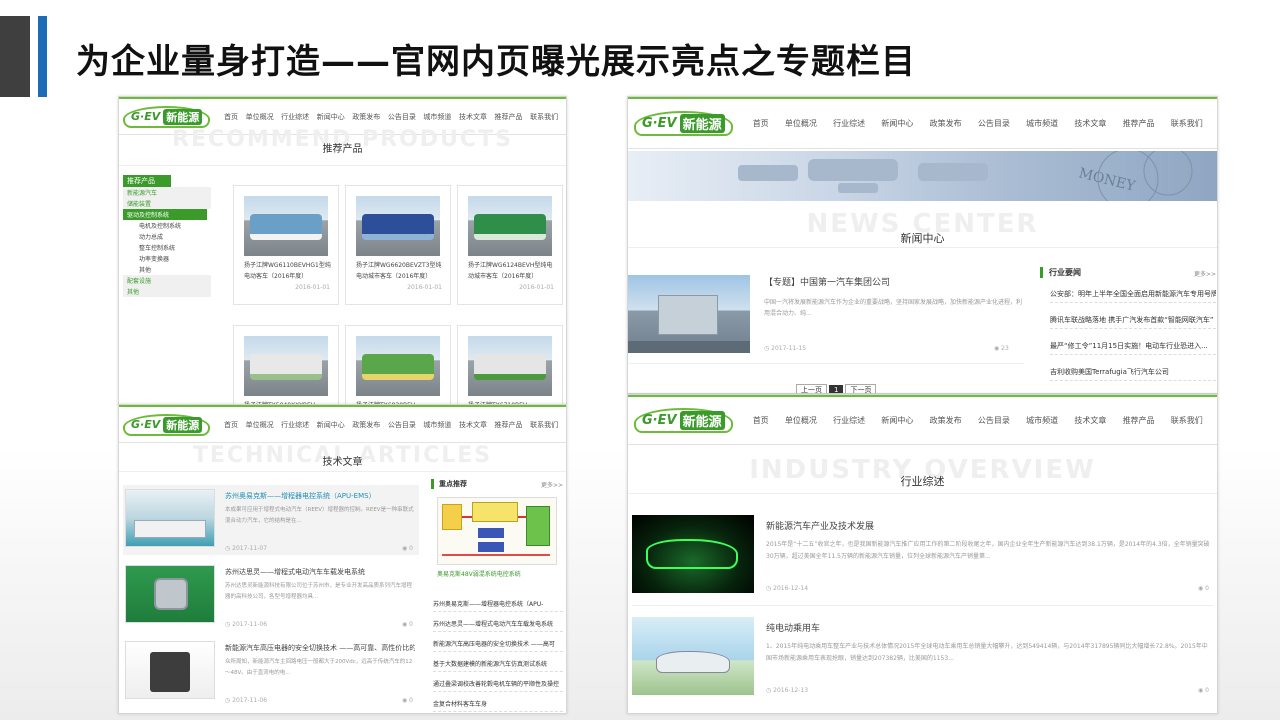  What do you see at coordinates (167, 192) in the screenshot?
I see `sidebar-item: 新能源汽车` at bounding box center [167, 192].